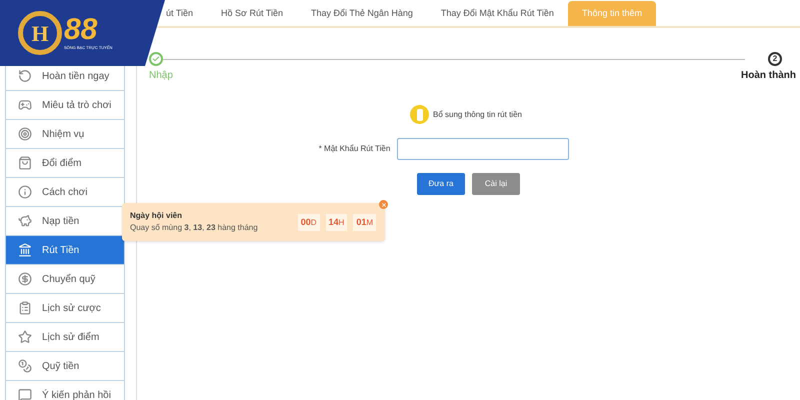 The width and height of the screenshot is (800, 400). Describe the element at coordinates (65, 366) in the screenshot. I see `sidebar-item: Quỹ tiền` at that location.